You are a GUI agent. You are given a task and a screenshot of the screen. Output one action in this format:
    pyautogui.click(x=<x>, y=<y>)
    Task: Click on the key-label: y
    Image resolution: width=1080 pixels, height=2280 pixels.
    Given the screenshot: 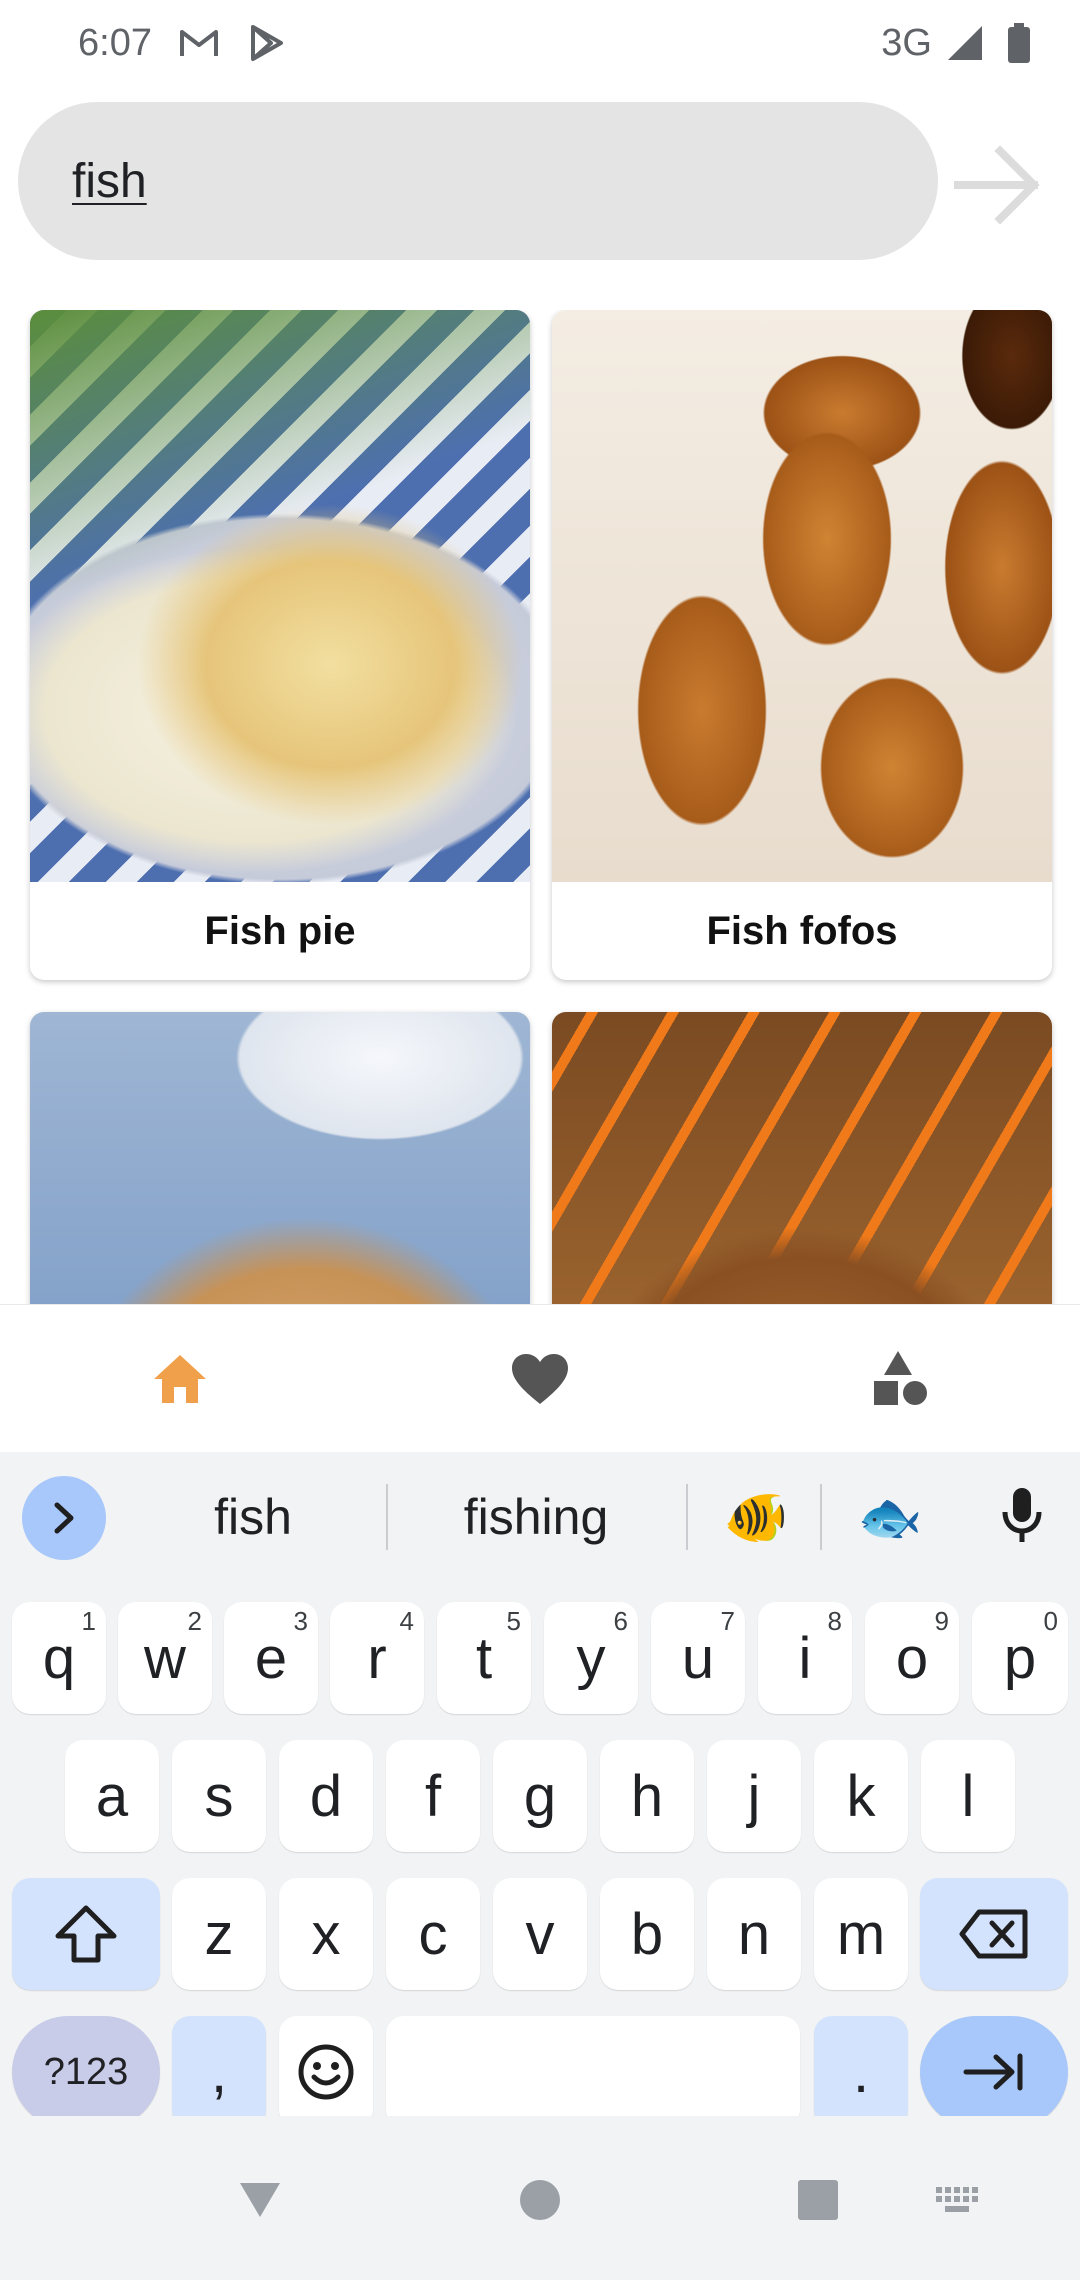 What is the action you would take?
    pyautogui.click(x=591, y=1658)
    